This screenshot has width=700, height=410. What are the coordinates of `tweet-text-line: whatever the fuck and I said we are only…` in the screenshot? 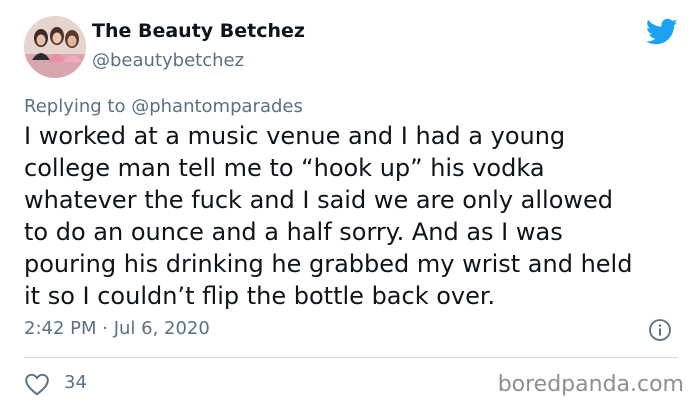 It's located at (319, 200).